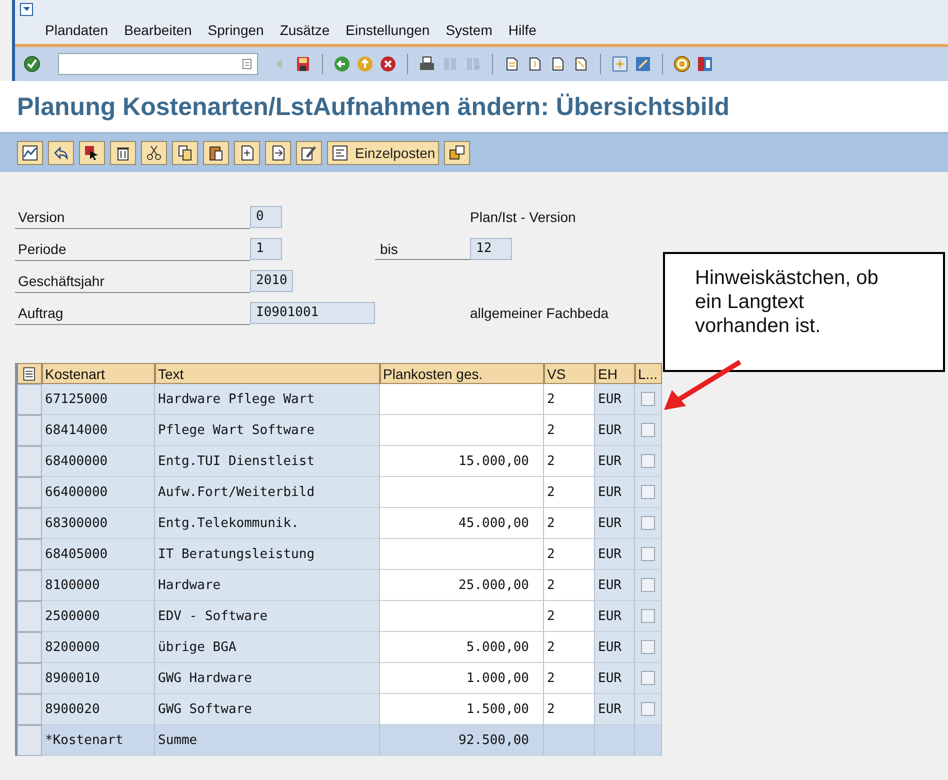 Image resolution: width=948 pixels, height=780 pixels. I want to click on scissors-icon, so click(154, 153).